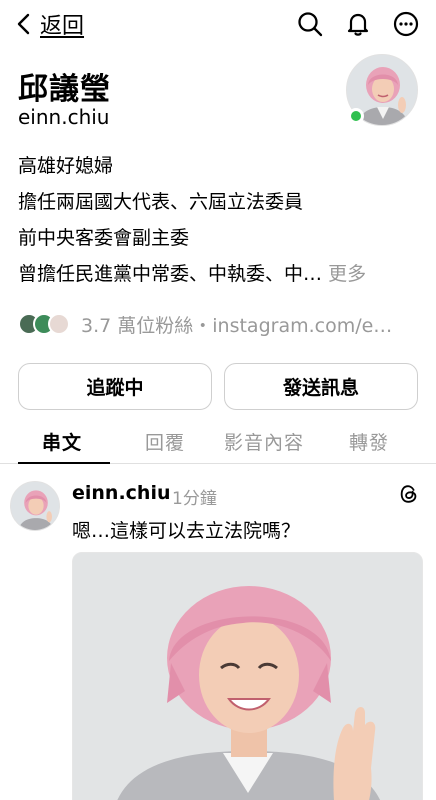 This screenshot has width=436, height=800. Describe the element at coordinates (64, 463) in the screenshot. I see `active-tab-indicator` at that location.